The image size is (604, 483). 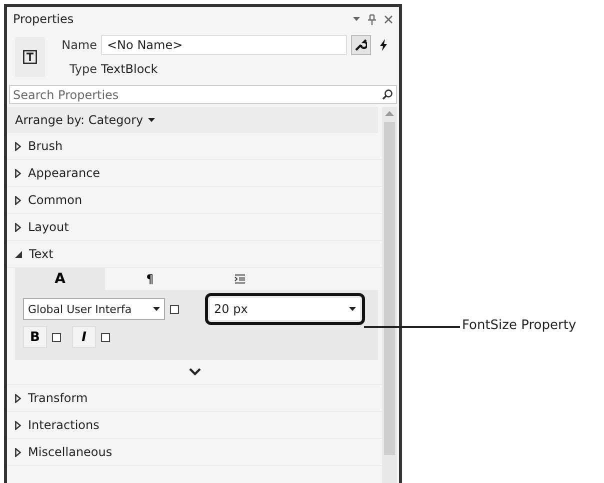 I want to click on category-row: Miscellaneous, so click(x=194, y=452).